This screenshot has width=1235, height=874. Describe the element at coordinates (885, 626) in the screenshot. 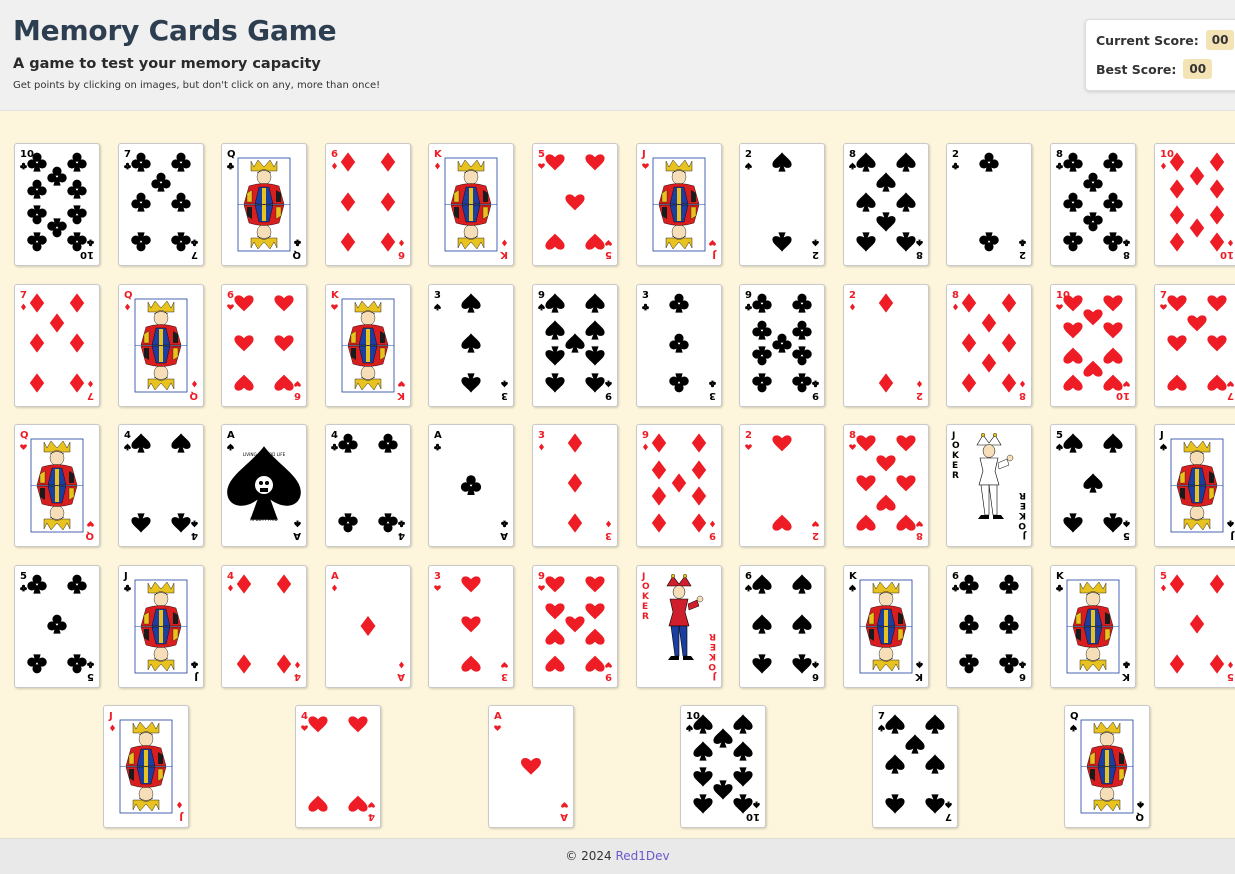

I see `card-k-of-spades: KK` at that location.